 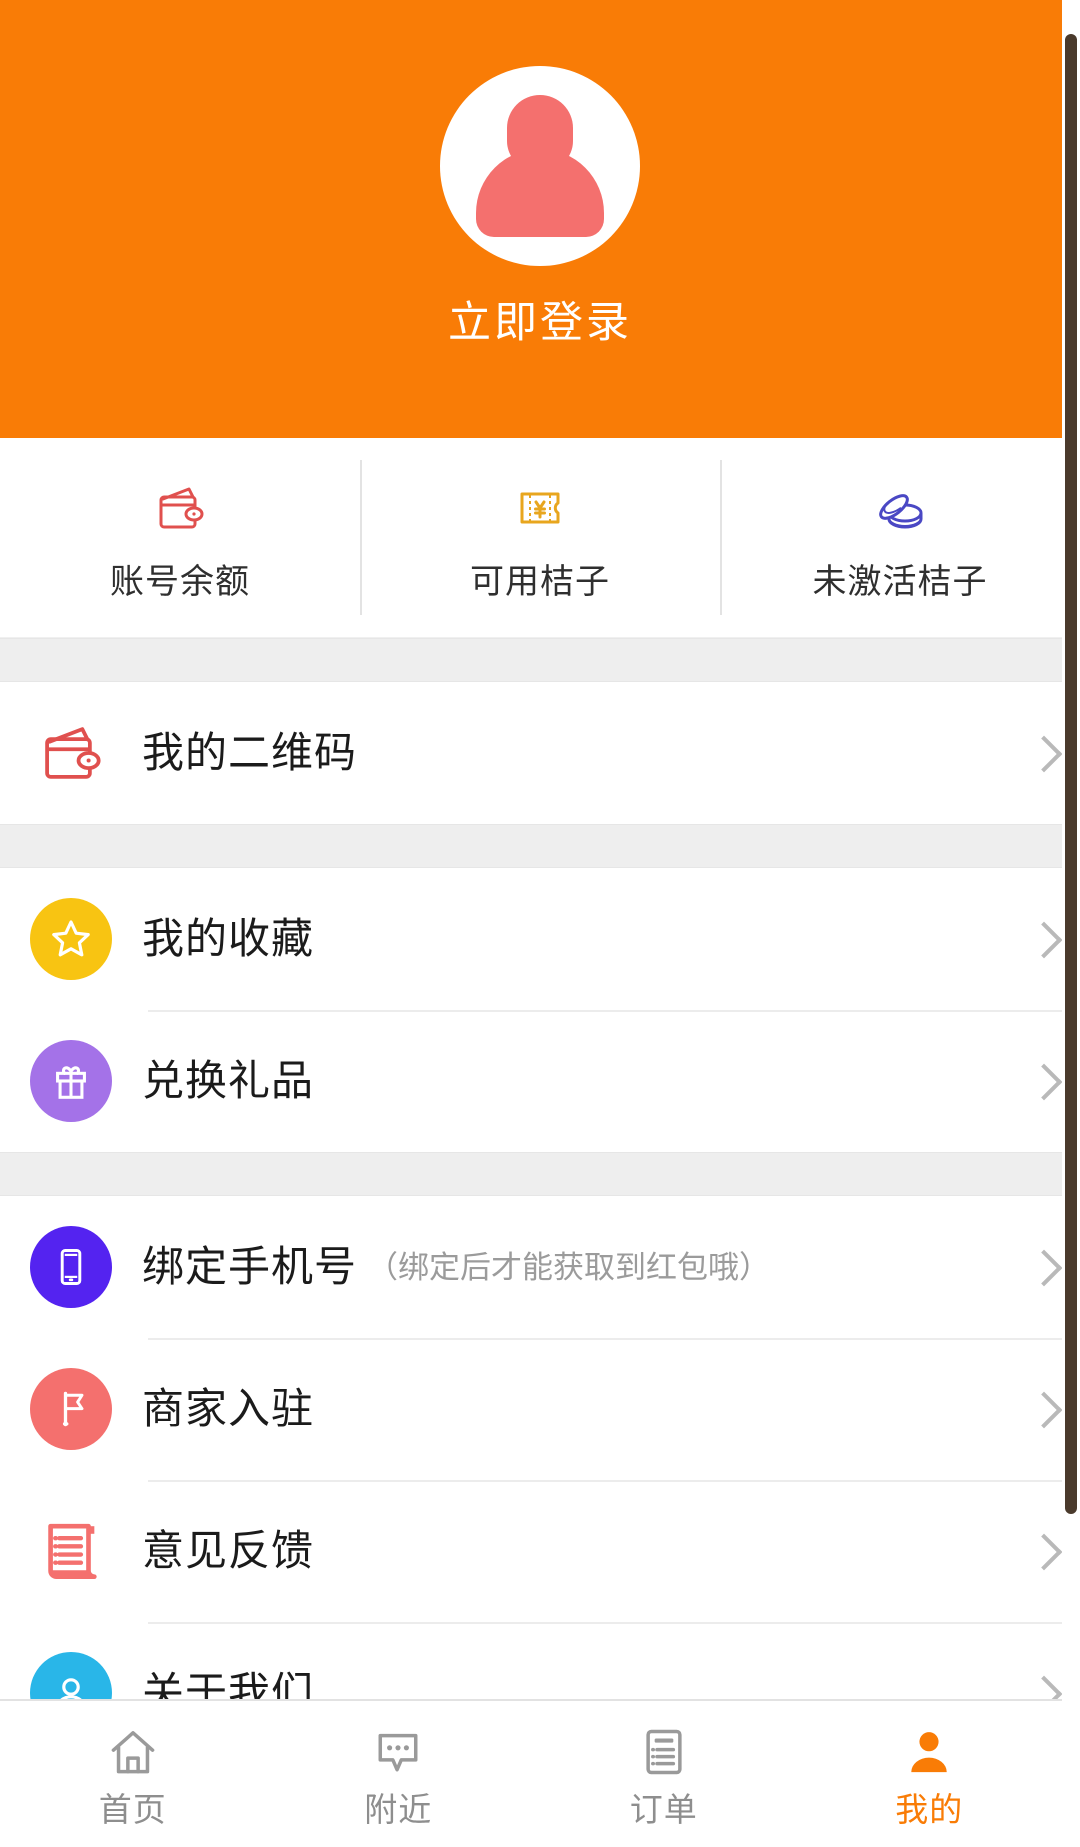 I want to click on stat-inactive-juzi: 未激活桔子, so click(x=891, y=537).